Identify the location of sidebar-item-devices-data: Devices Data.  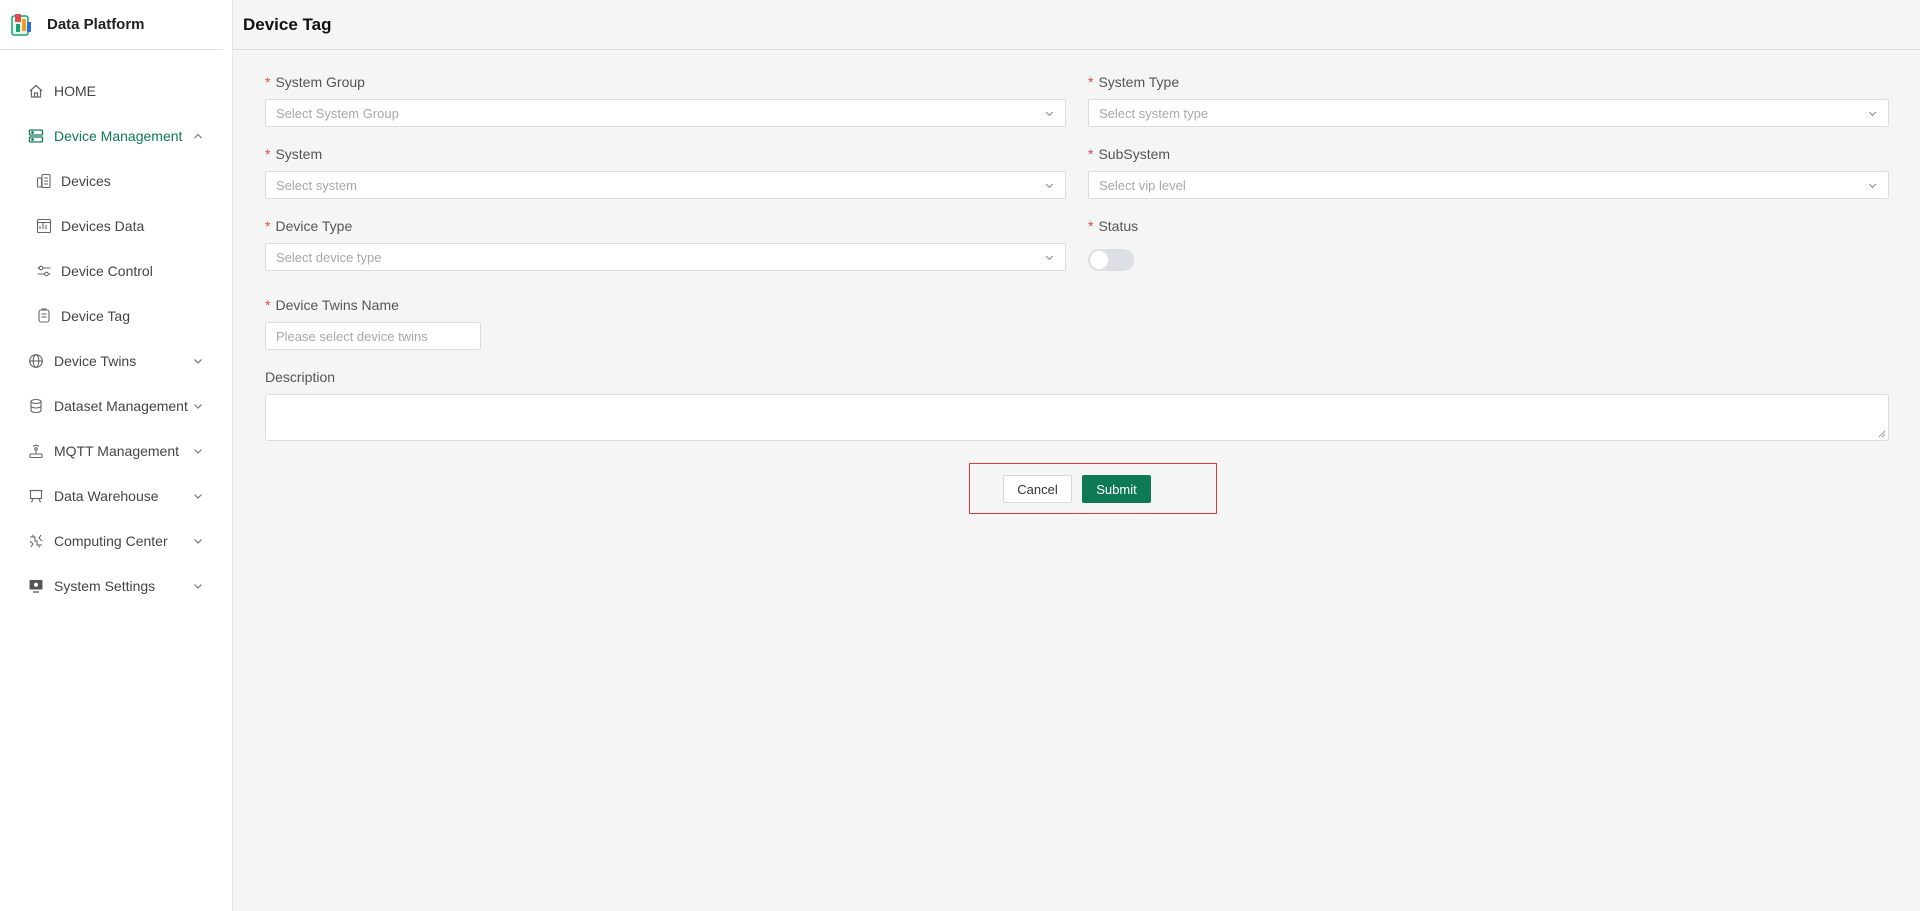
(116, 225).